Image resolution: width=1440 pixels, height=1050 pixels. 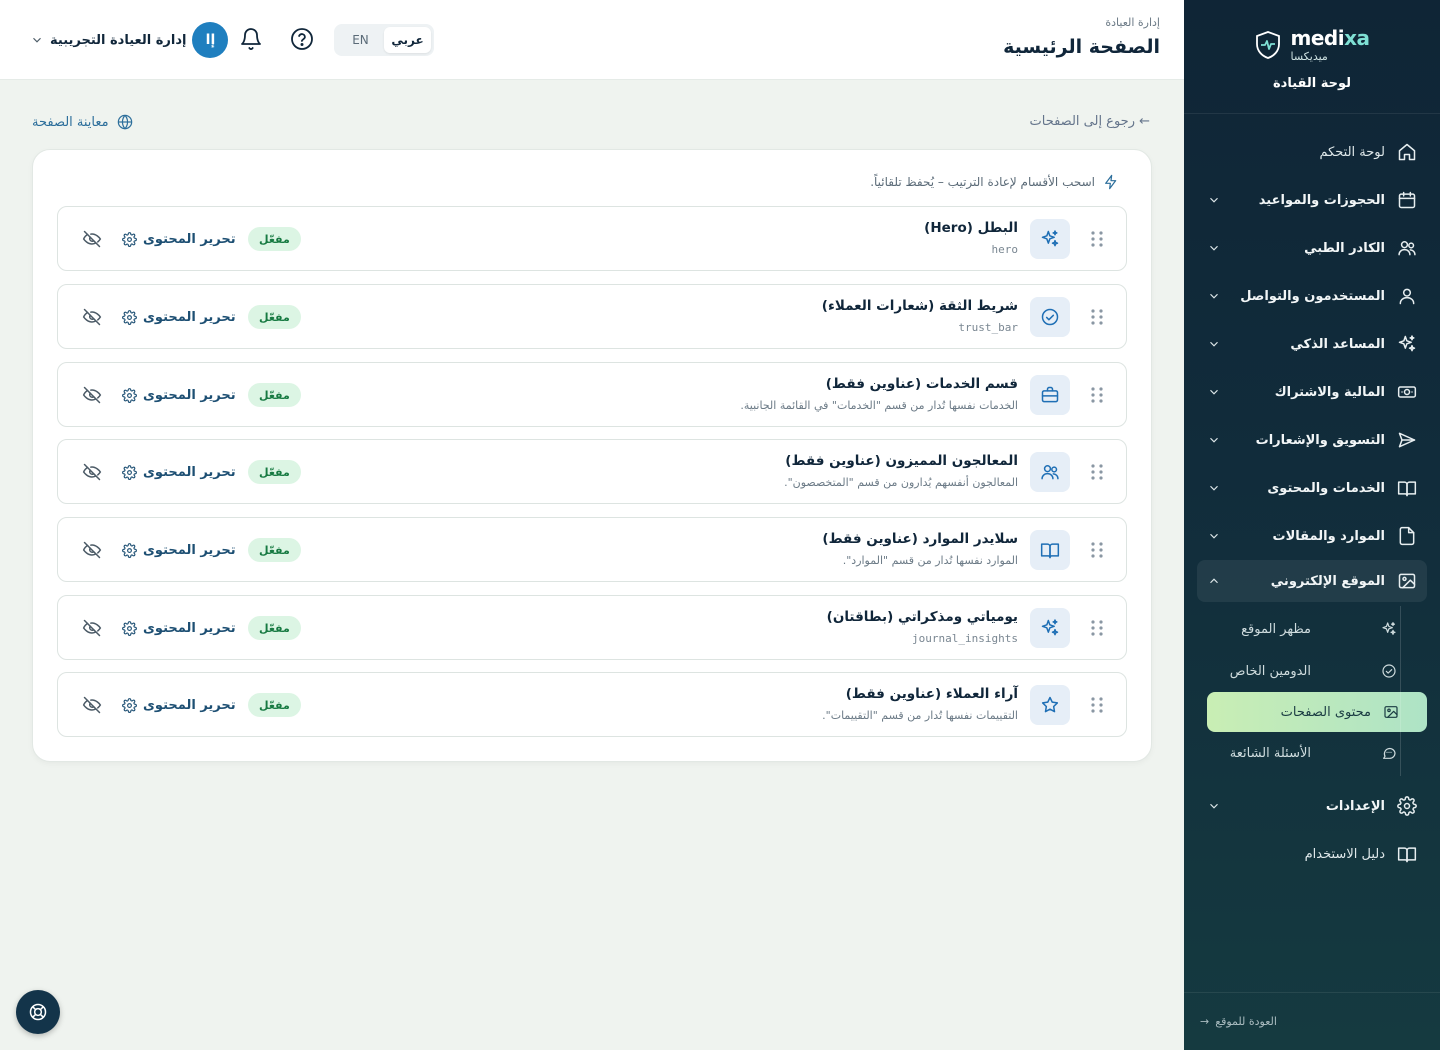 I want to click on breadcrumb: إدارة العيادة, so click(x=1132, y=22).